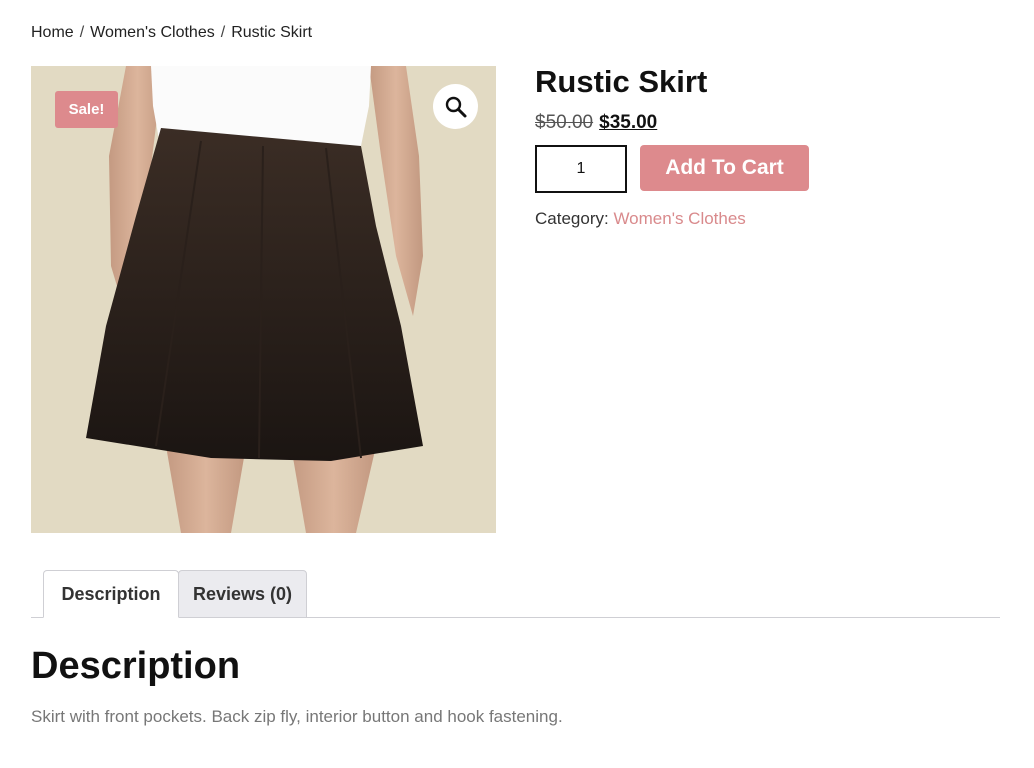  I want to click on breadcrumb: Home / Women's Clothes / Rustic Skirt, so click(171, 33).